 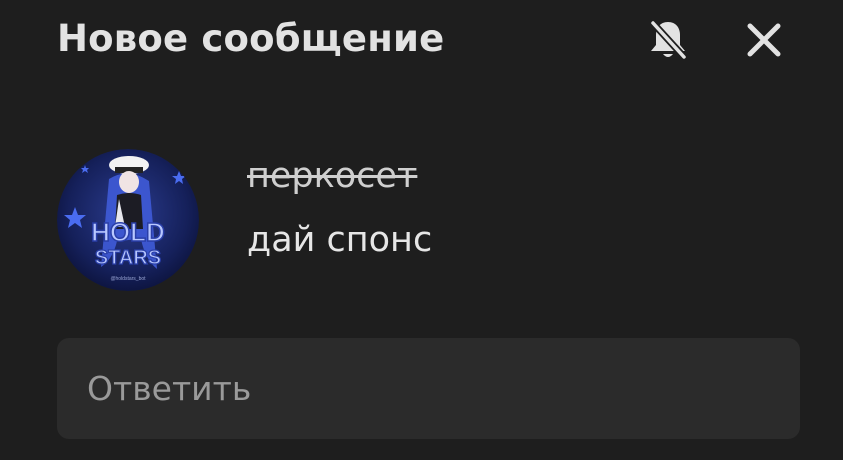 I want to click on sender-name: перкосет, so click(x=332, y=176).